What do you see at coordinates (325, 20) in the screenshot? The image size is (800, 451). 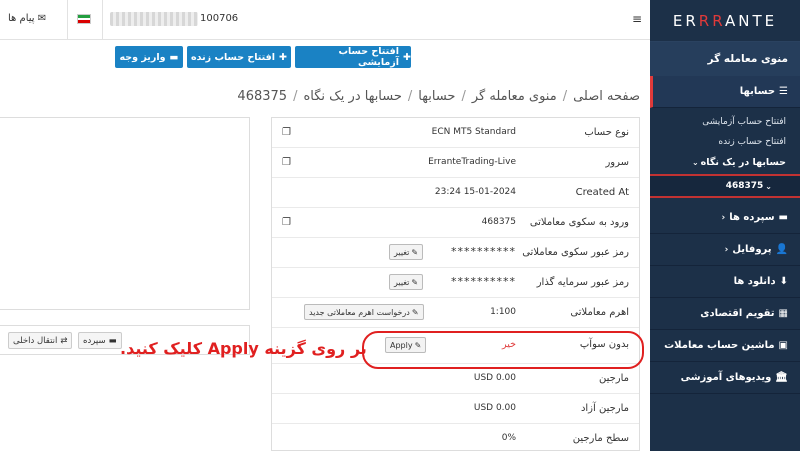 I see `topbar: ✉ پیام ها 100706 ≡` at bounding box center [325, 20].